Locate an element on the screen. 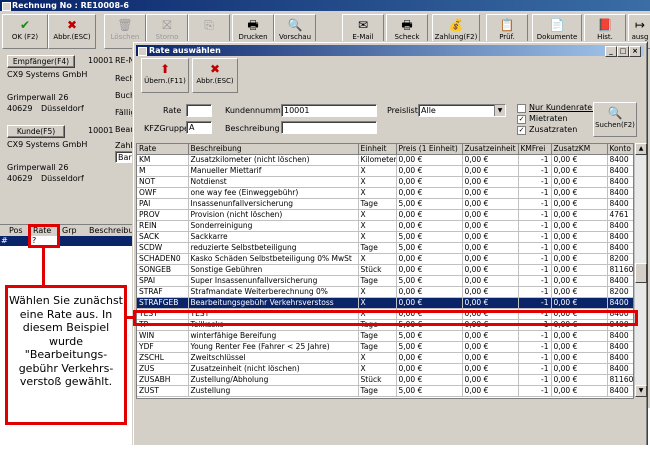 The image size is (650, 467). positions-row: # ? is located at coordinates (67, 241).